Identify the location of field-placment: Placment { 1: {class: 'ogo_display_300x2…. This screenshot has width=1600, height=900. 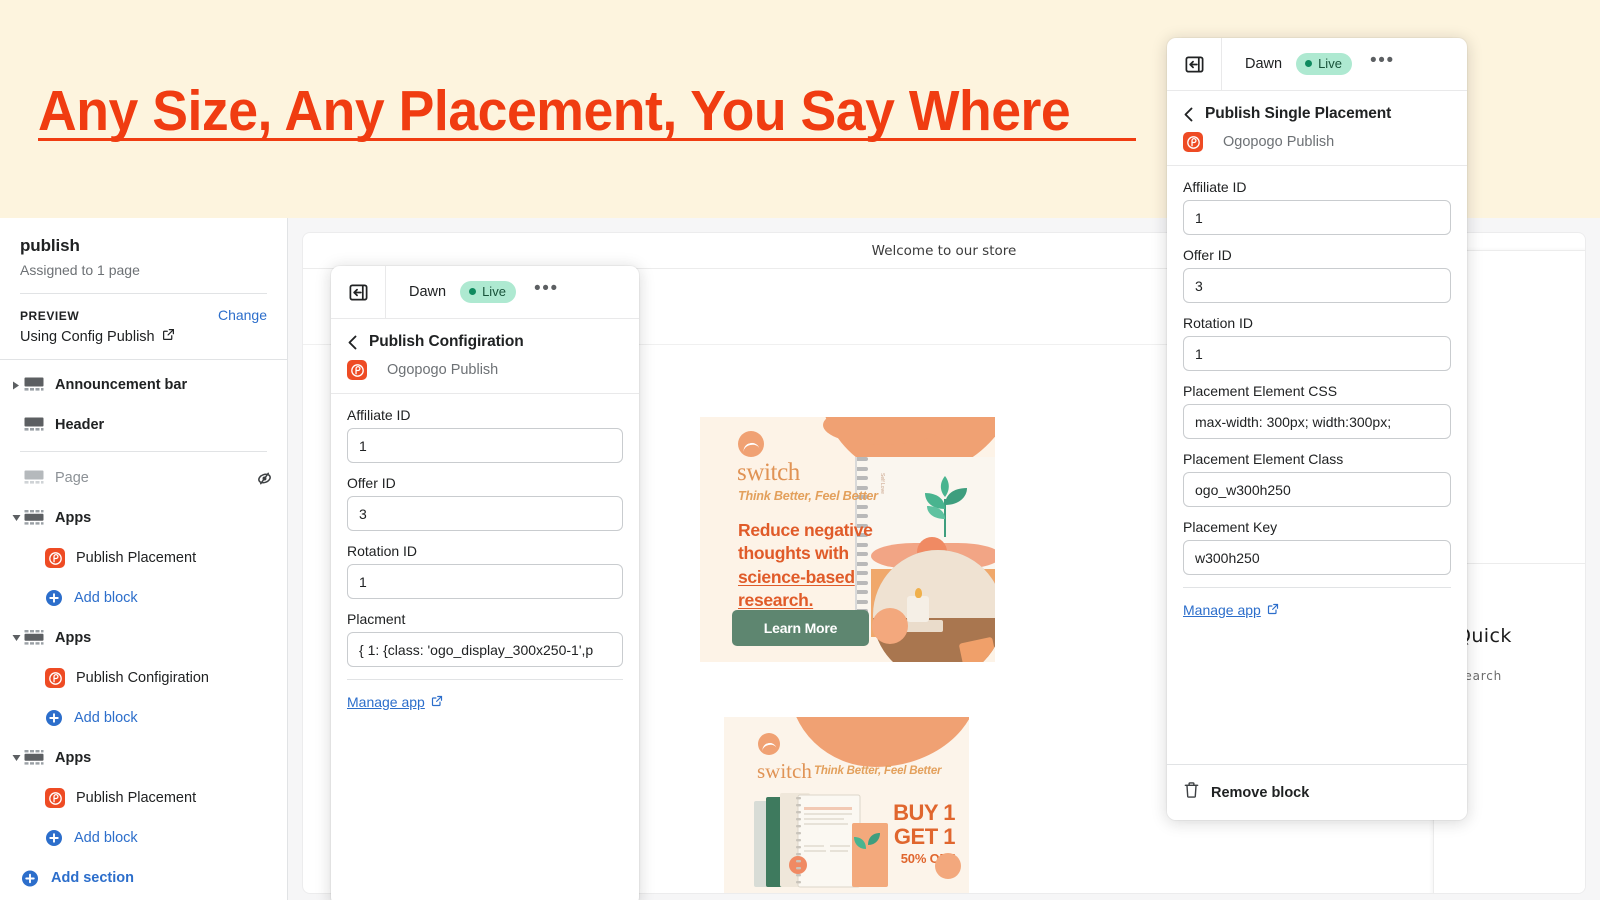
(485, 639).